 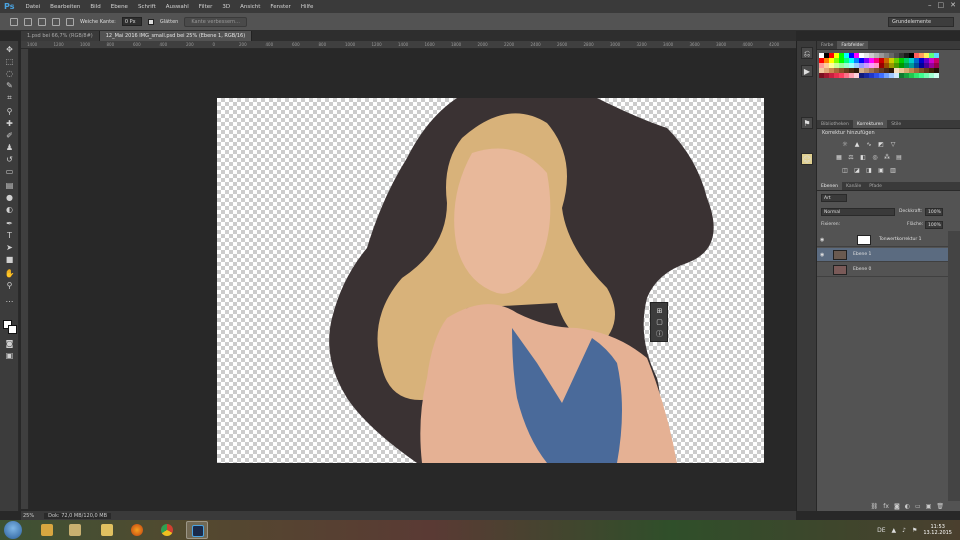 What do you see at coordinates (75, 530) in the screenshot?
I see `taskbar-library` at bounding box center [75, 530].